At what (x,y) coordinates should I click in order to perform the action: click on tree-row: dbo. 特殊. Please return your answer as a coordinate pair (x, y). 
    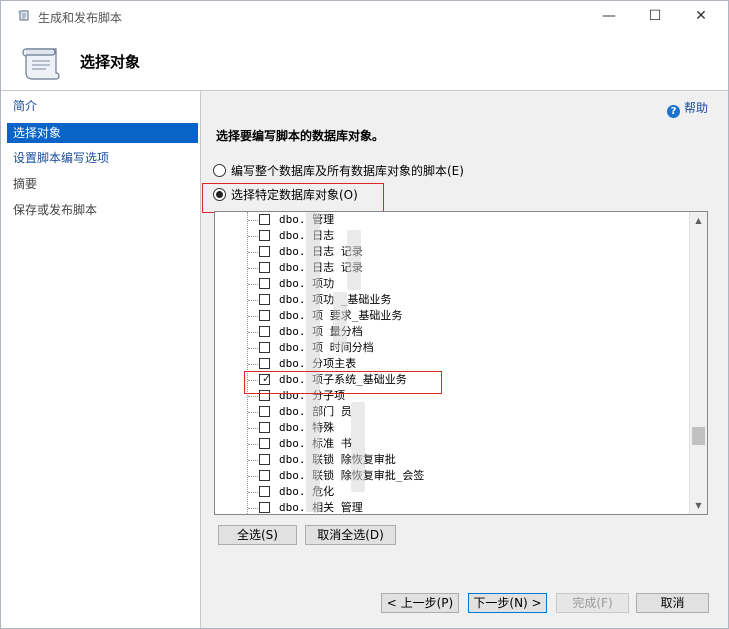
    Looking at the image, I should click on (450, 428).